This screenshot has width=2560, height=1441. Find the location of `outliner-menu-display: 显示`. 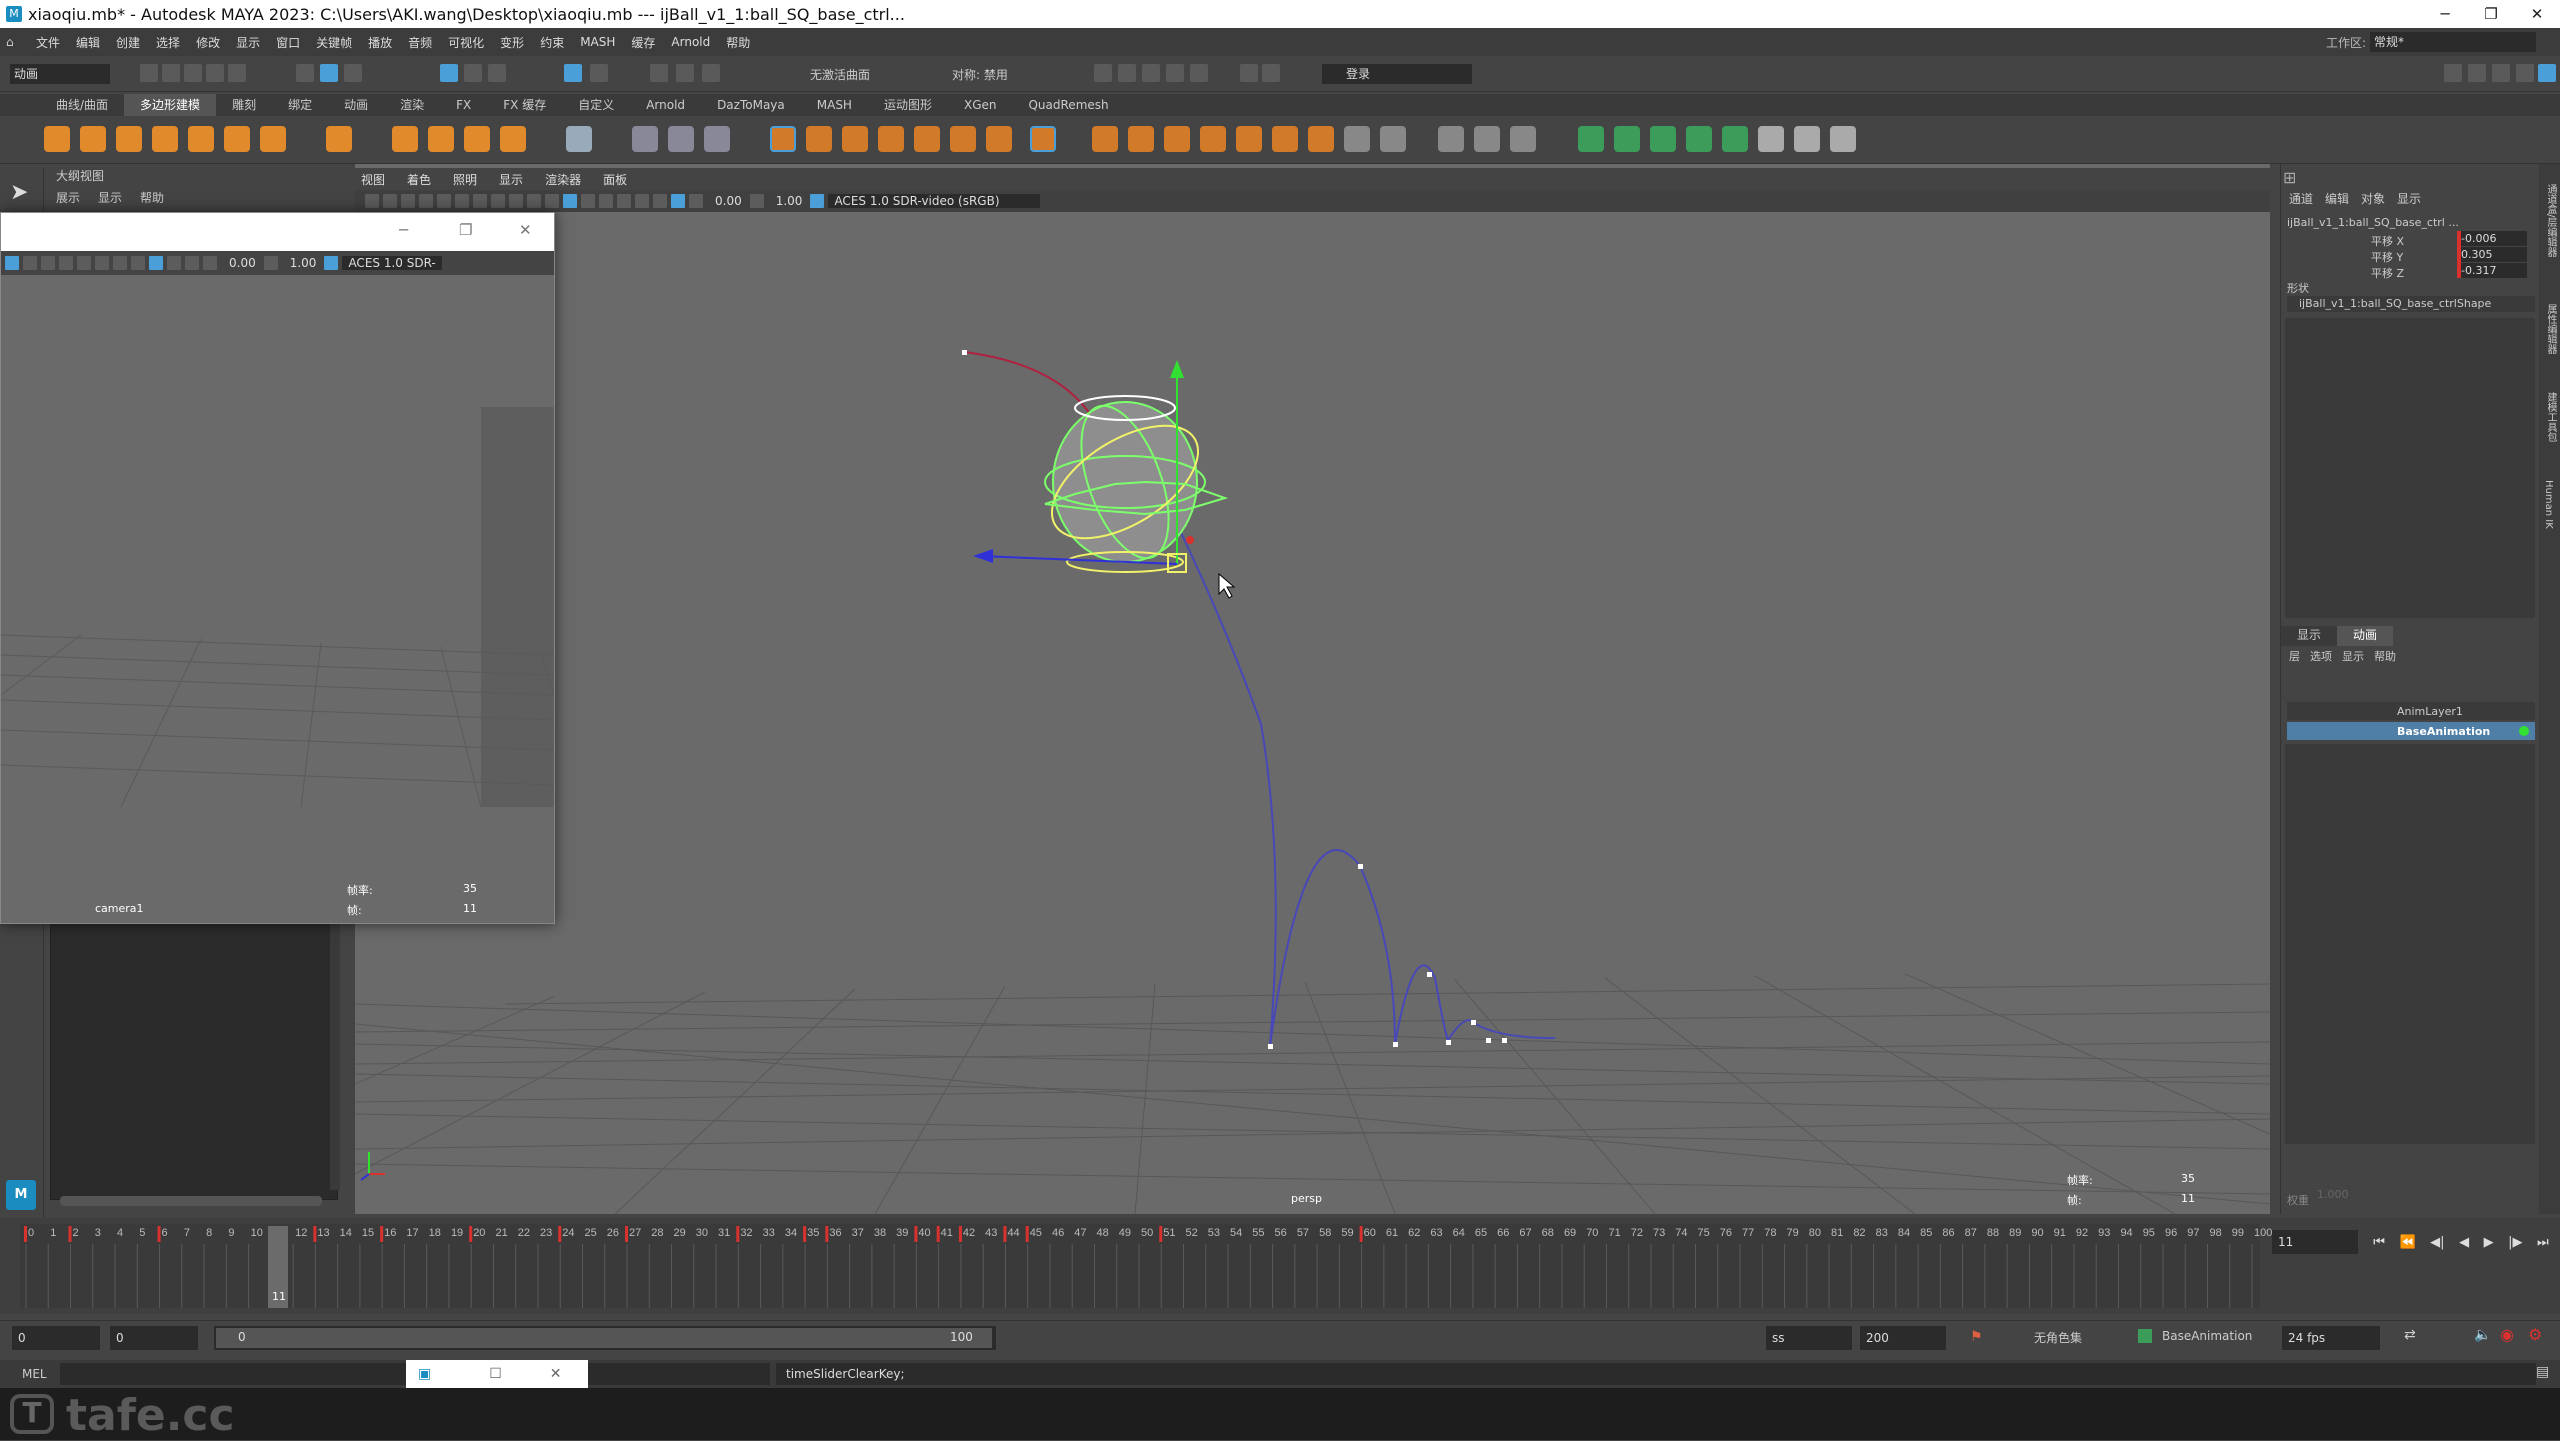

outliner-menu-display: 显示 is located at coordinates (110, 197).